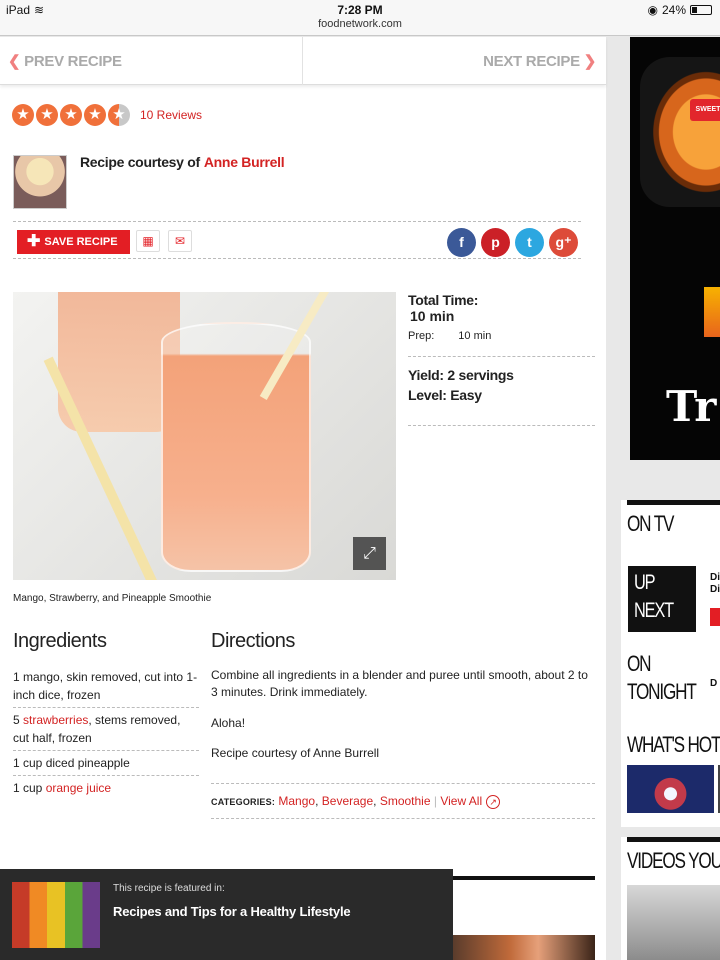 The width and height of the screenshot is (720, 960). I want to click on advertisement: SWEET Tr, so click(675, 248).